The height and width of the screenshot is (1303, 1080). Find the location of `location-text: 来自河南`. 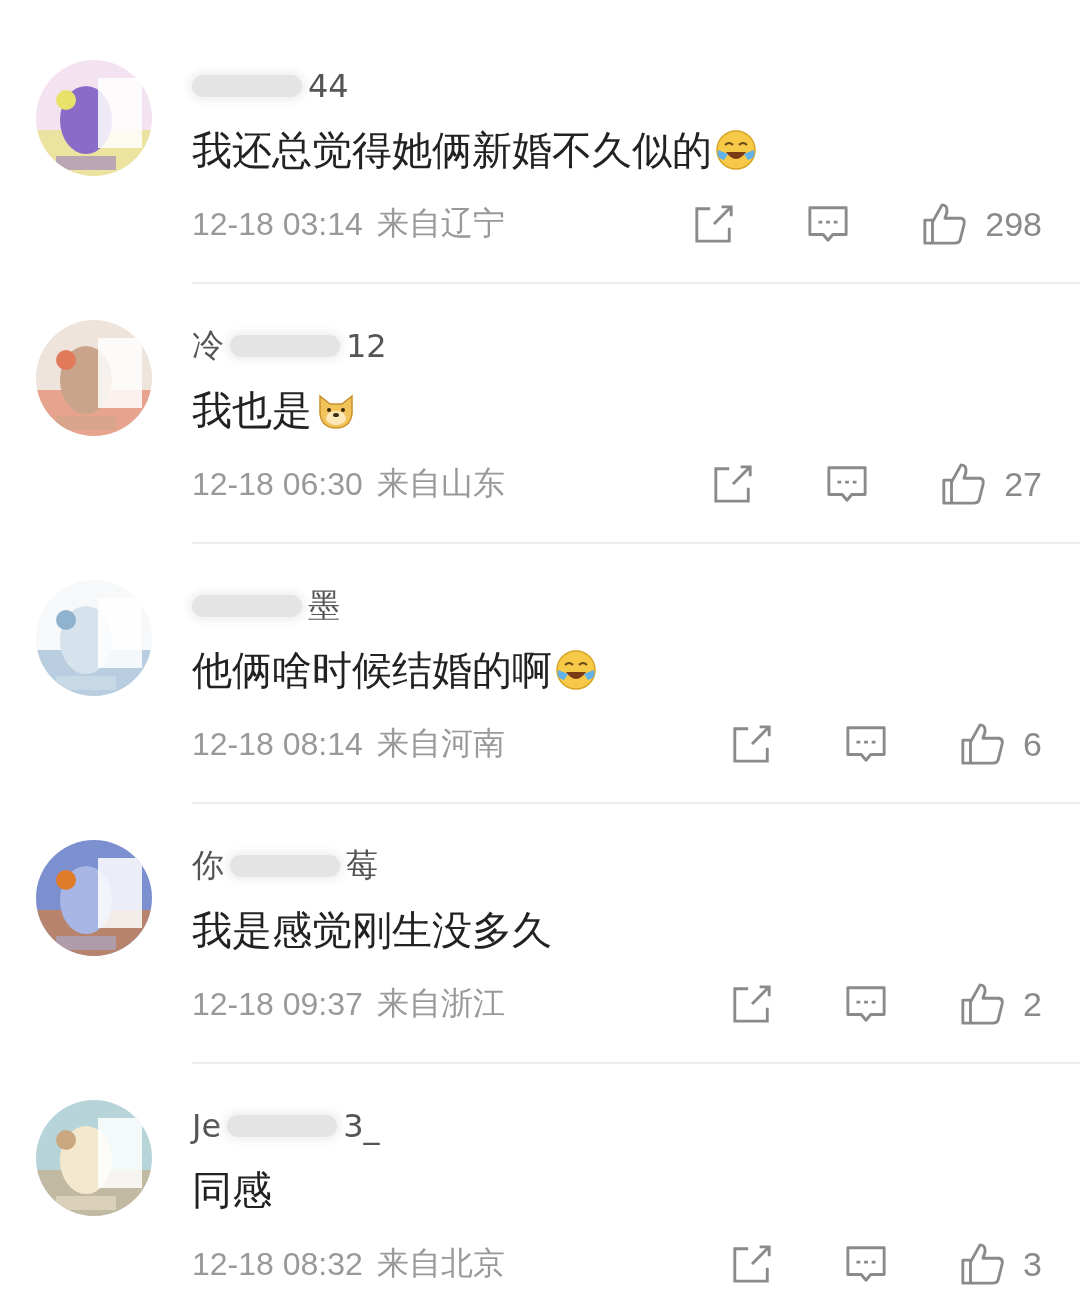

location-text: 来自河南 is located at coordinates (440, 743).